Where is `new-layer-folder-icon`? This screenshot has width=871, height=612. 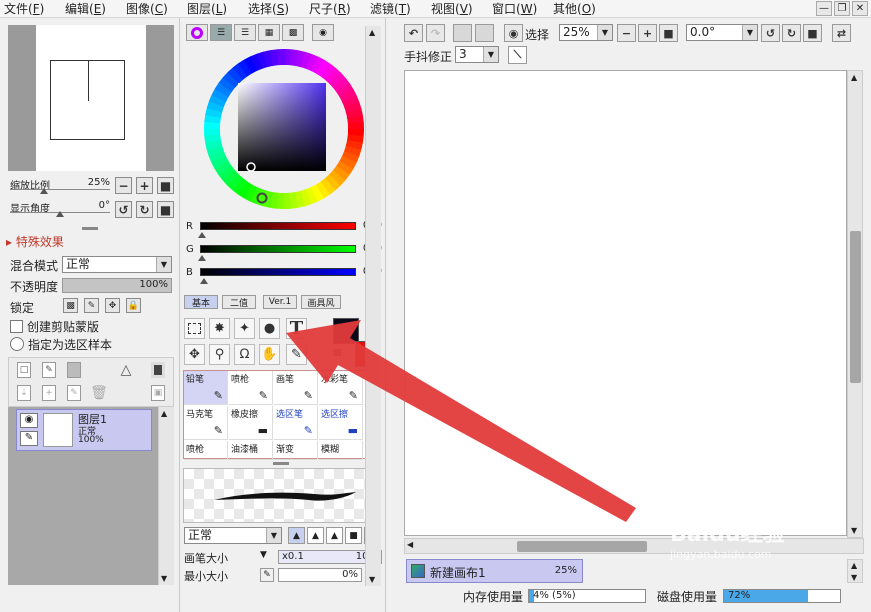
new-layer-folder-icon is located at coordinates (74, 370).